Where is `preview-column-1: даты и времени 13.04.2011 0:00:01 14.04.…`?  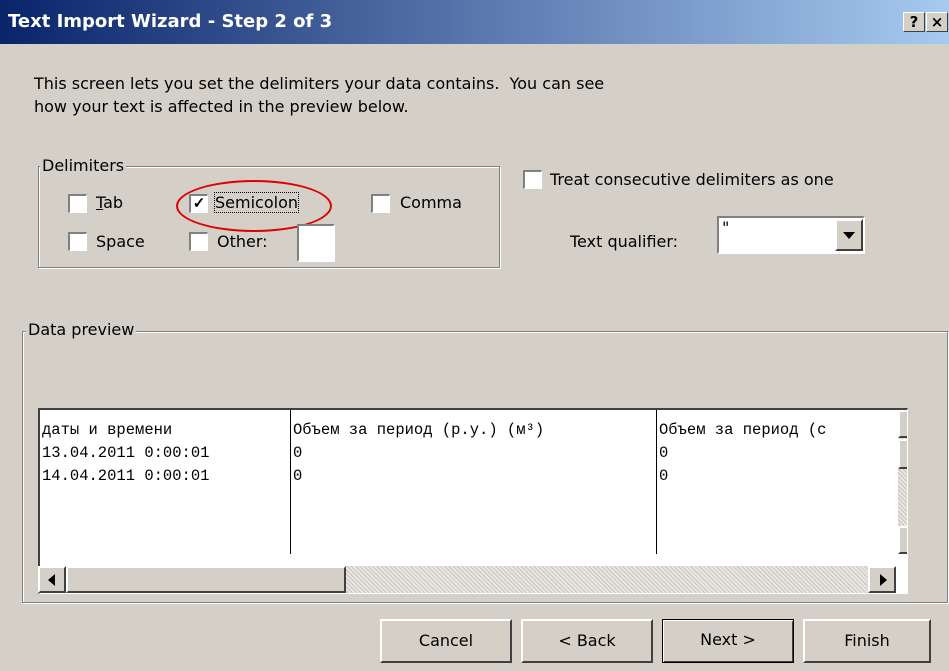 preview-column-1: даты и времени 13.04.2011 0:00:01 14.04.… is located at coordinates (165, 482).